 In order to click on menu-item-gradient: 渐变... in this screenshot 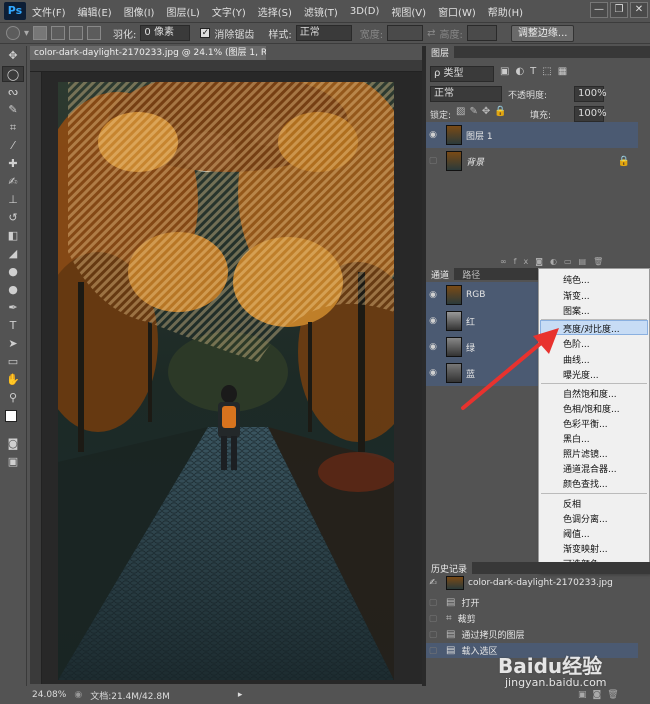, I will do `click(576, 295)`.